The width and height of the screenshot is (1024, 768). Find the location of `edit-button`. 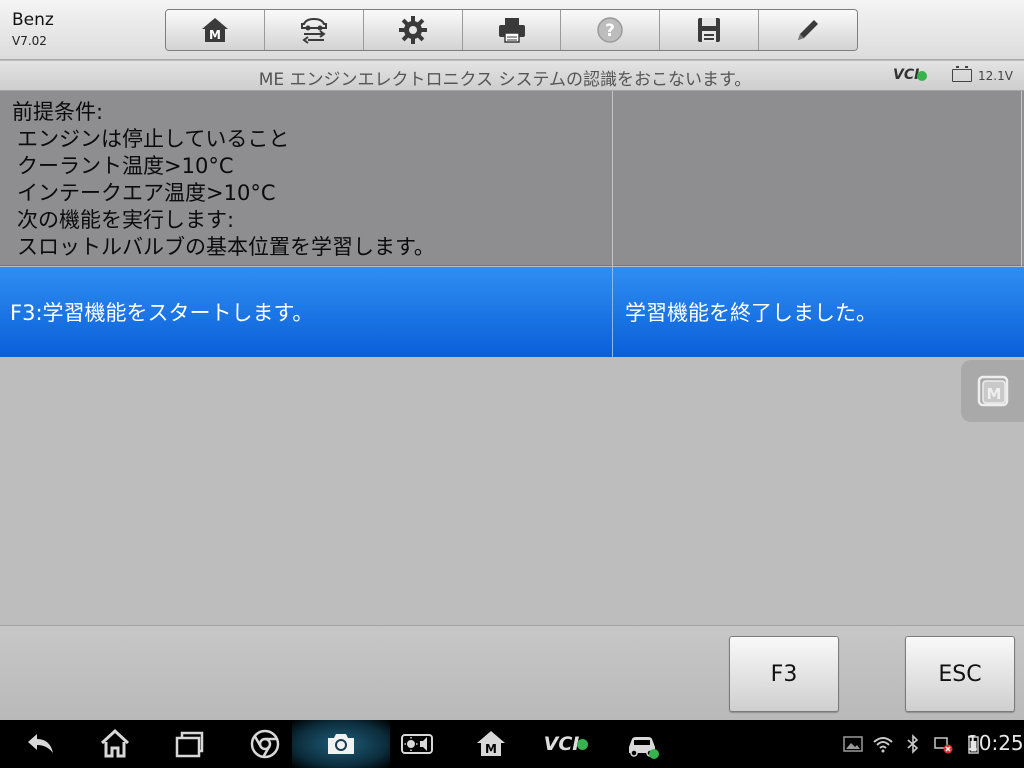

edit-button is located at coordinates (808, 30).